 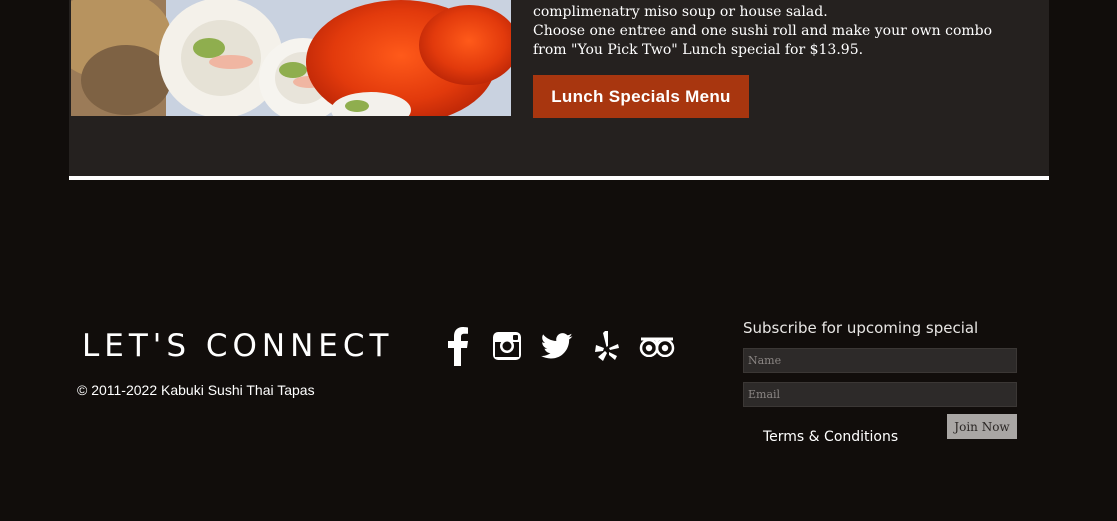 What do you see at coordinates (507, 346) in the screenshot?
I see `instagram-icon` at bounding box center [507, 346].